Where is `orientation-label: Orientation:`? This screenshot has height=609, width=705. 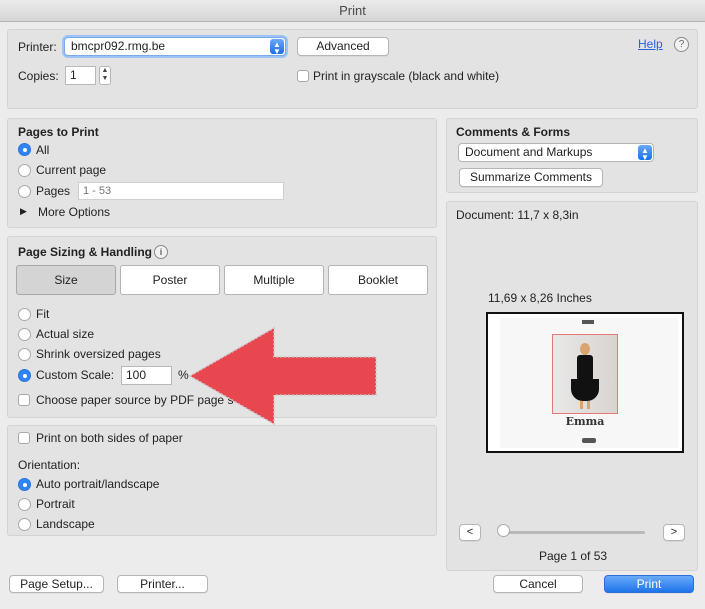
orientation-label: Orientation: is located at coordinates (49, 465).